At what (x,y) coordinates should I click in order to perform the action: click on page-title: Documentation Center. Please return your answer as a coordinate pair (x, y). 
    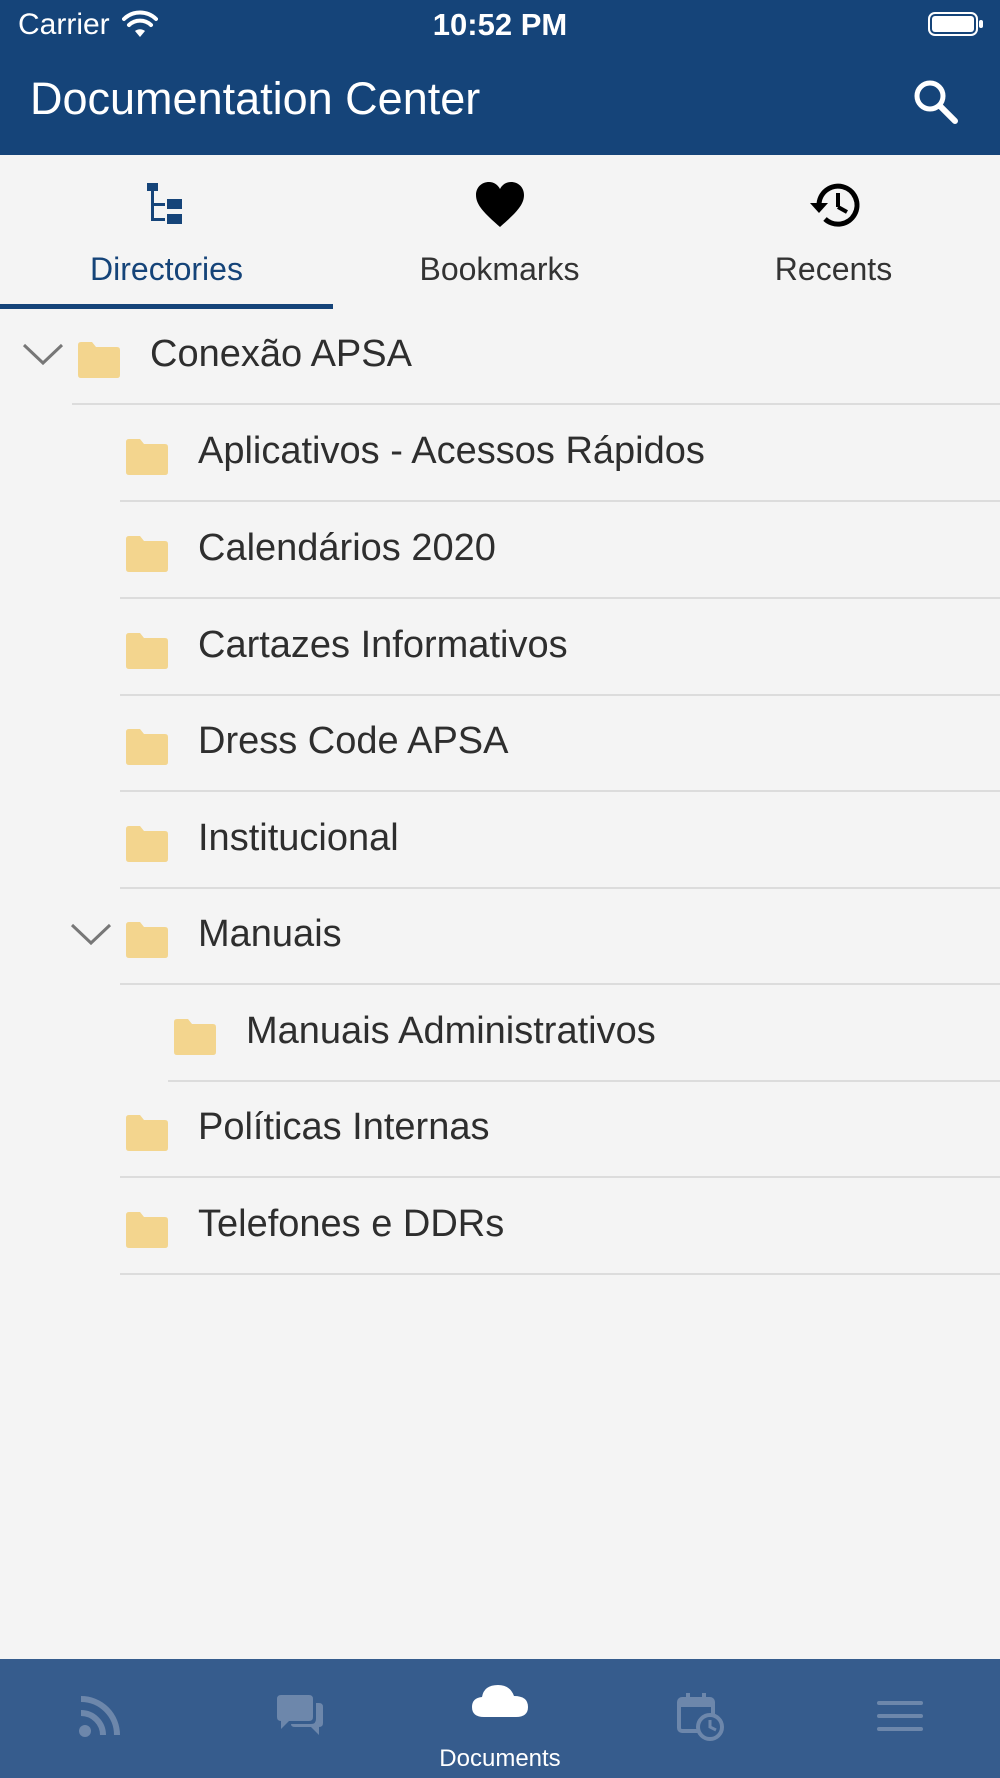
    Looking at the image, I should click on (255, 98).